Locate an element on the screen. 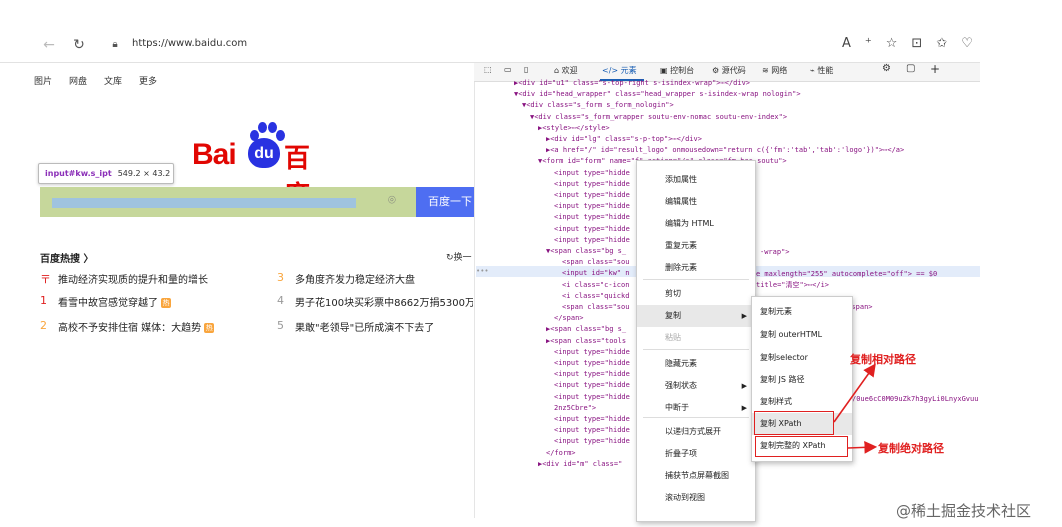  context-menu-item-label: 重复元素 is located at coordinates (681, 245).